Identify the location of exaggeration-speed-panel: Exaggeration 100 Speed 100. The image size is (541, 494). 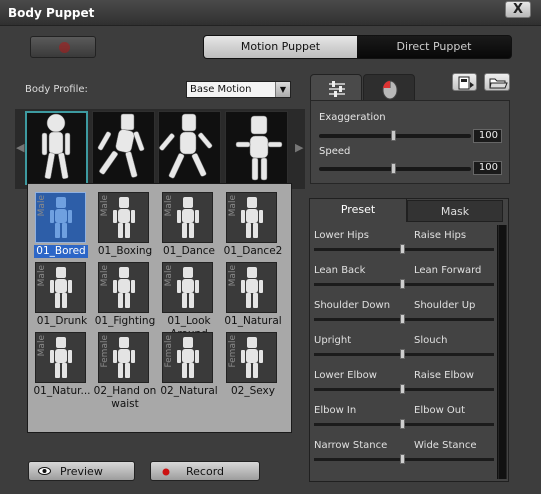
(410, 142).